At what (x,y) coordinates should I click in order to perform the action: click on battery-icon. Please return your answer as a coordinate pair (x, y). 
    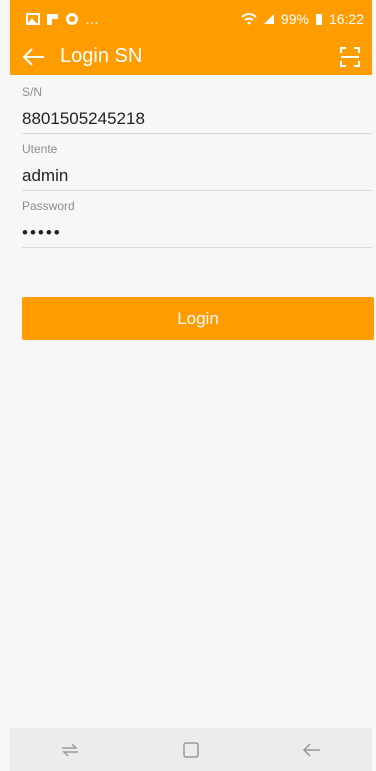
    Looking at the image, I should click on (318, 19).